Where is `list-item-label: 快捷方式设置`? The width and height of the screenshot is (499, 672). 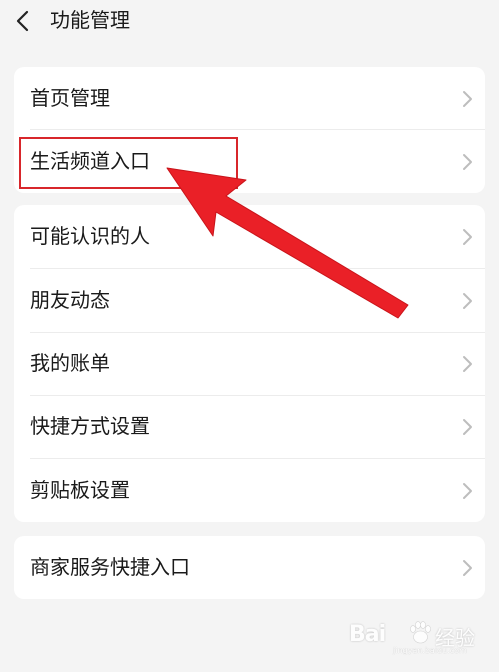
list-item-label: 快捷方式设置 is located at coordinates (90, 426).